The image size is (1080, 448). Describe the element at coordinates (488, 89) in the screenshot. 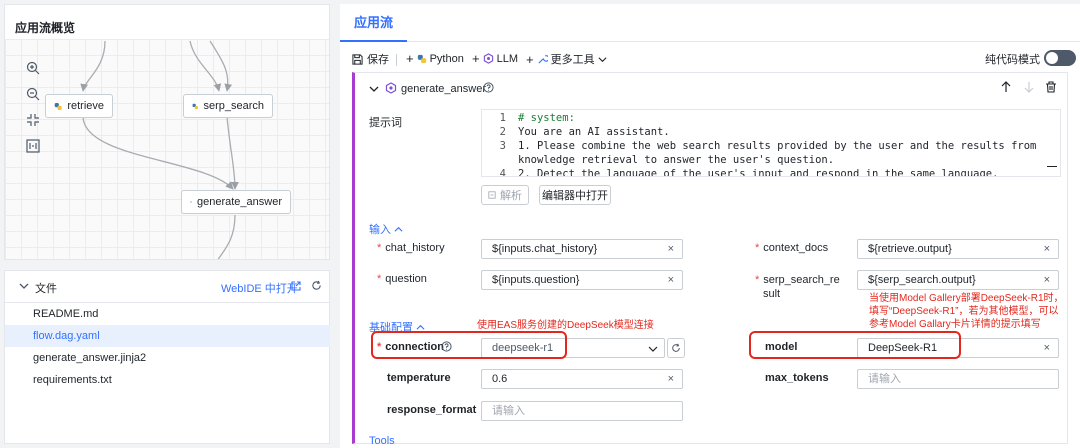

I see `help-icon` at that location.